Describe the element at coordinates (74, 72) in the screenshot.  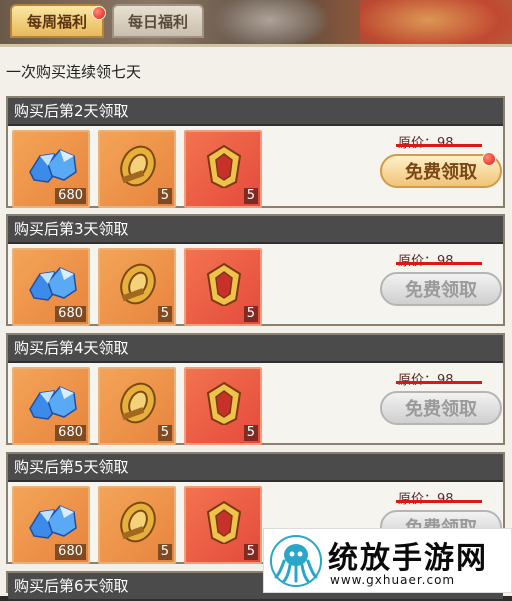
I see `page-subtitle: 一次购买连续领七天` at that location.